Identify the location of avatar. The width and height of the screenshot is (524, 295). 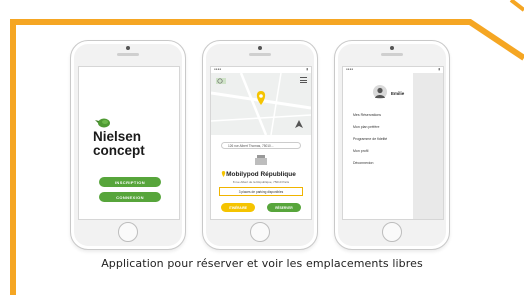
(380, 92).